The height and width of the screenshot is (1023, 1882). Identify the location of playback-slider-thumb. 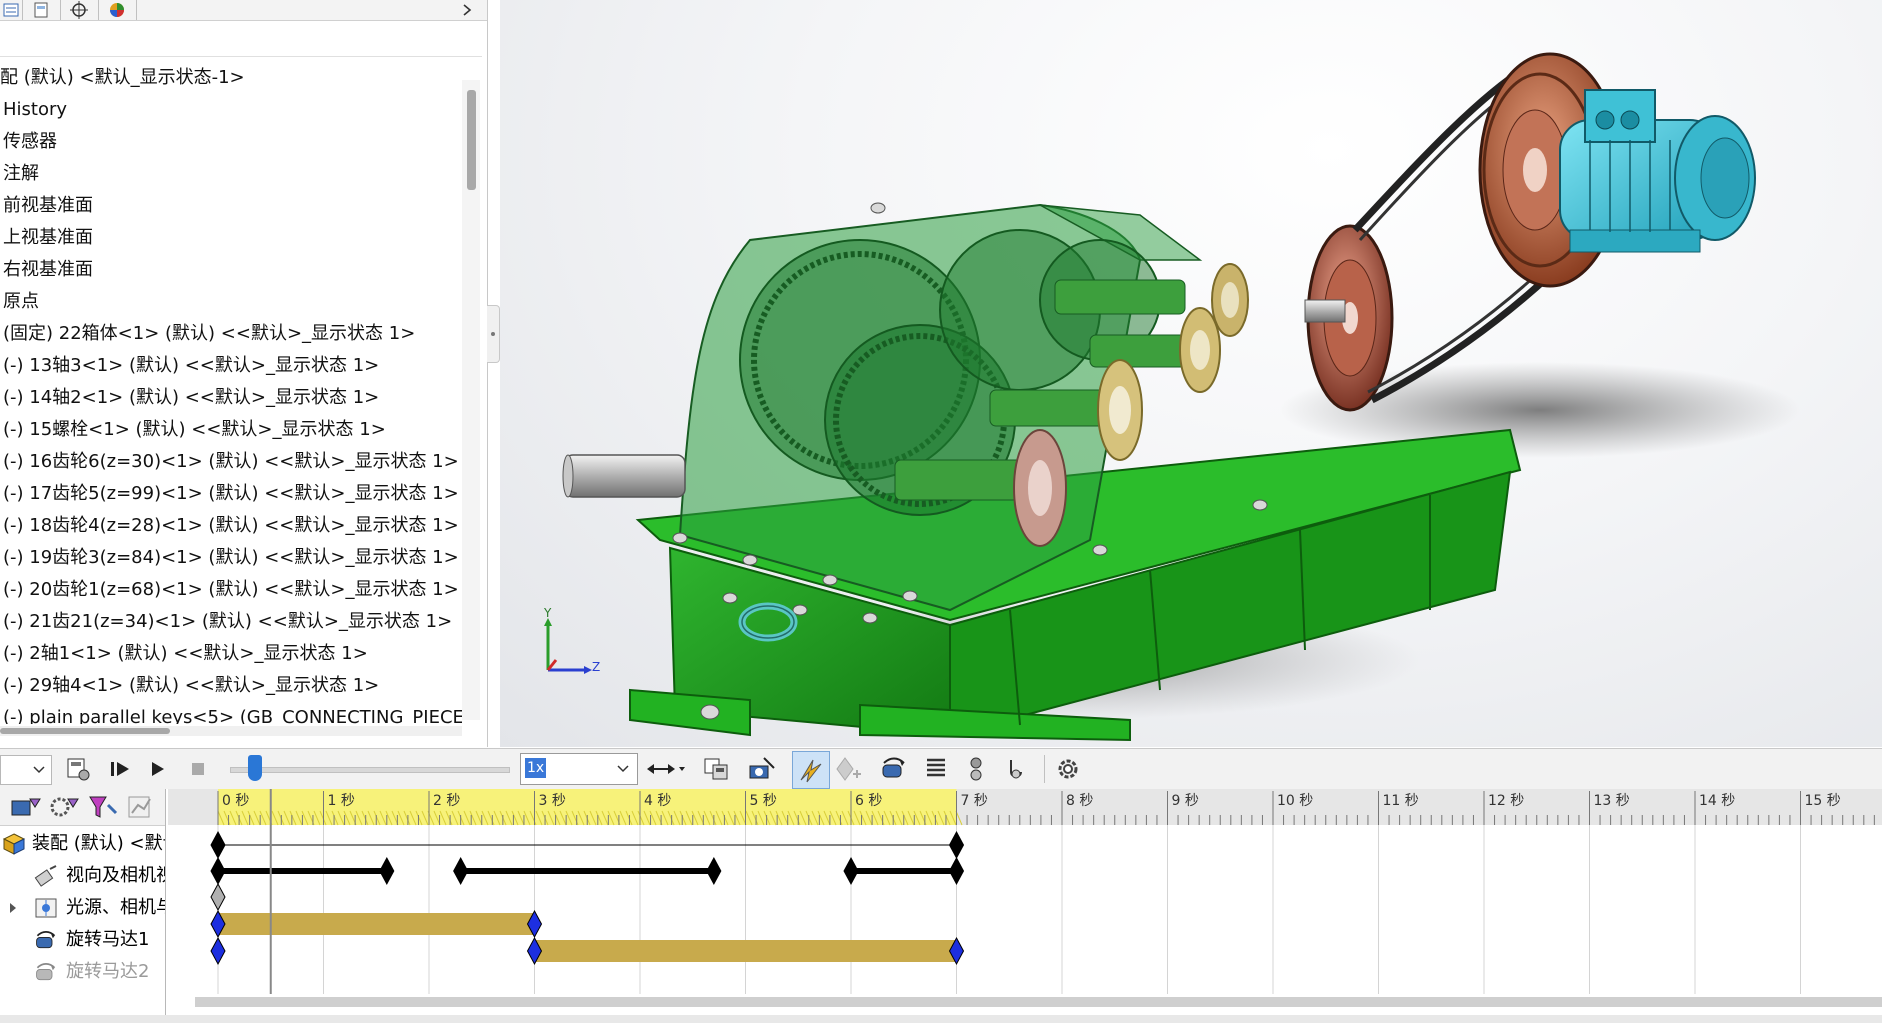
(255, 768).